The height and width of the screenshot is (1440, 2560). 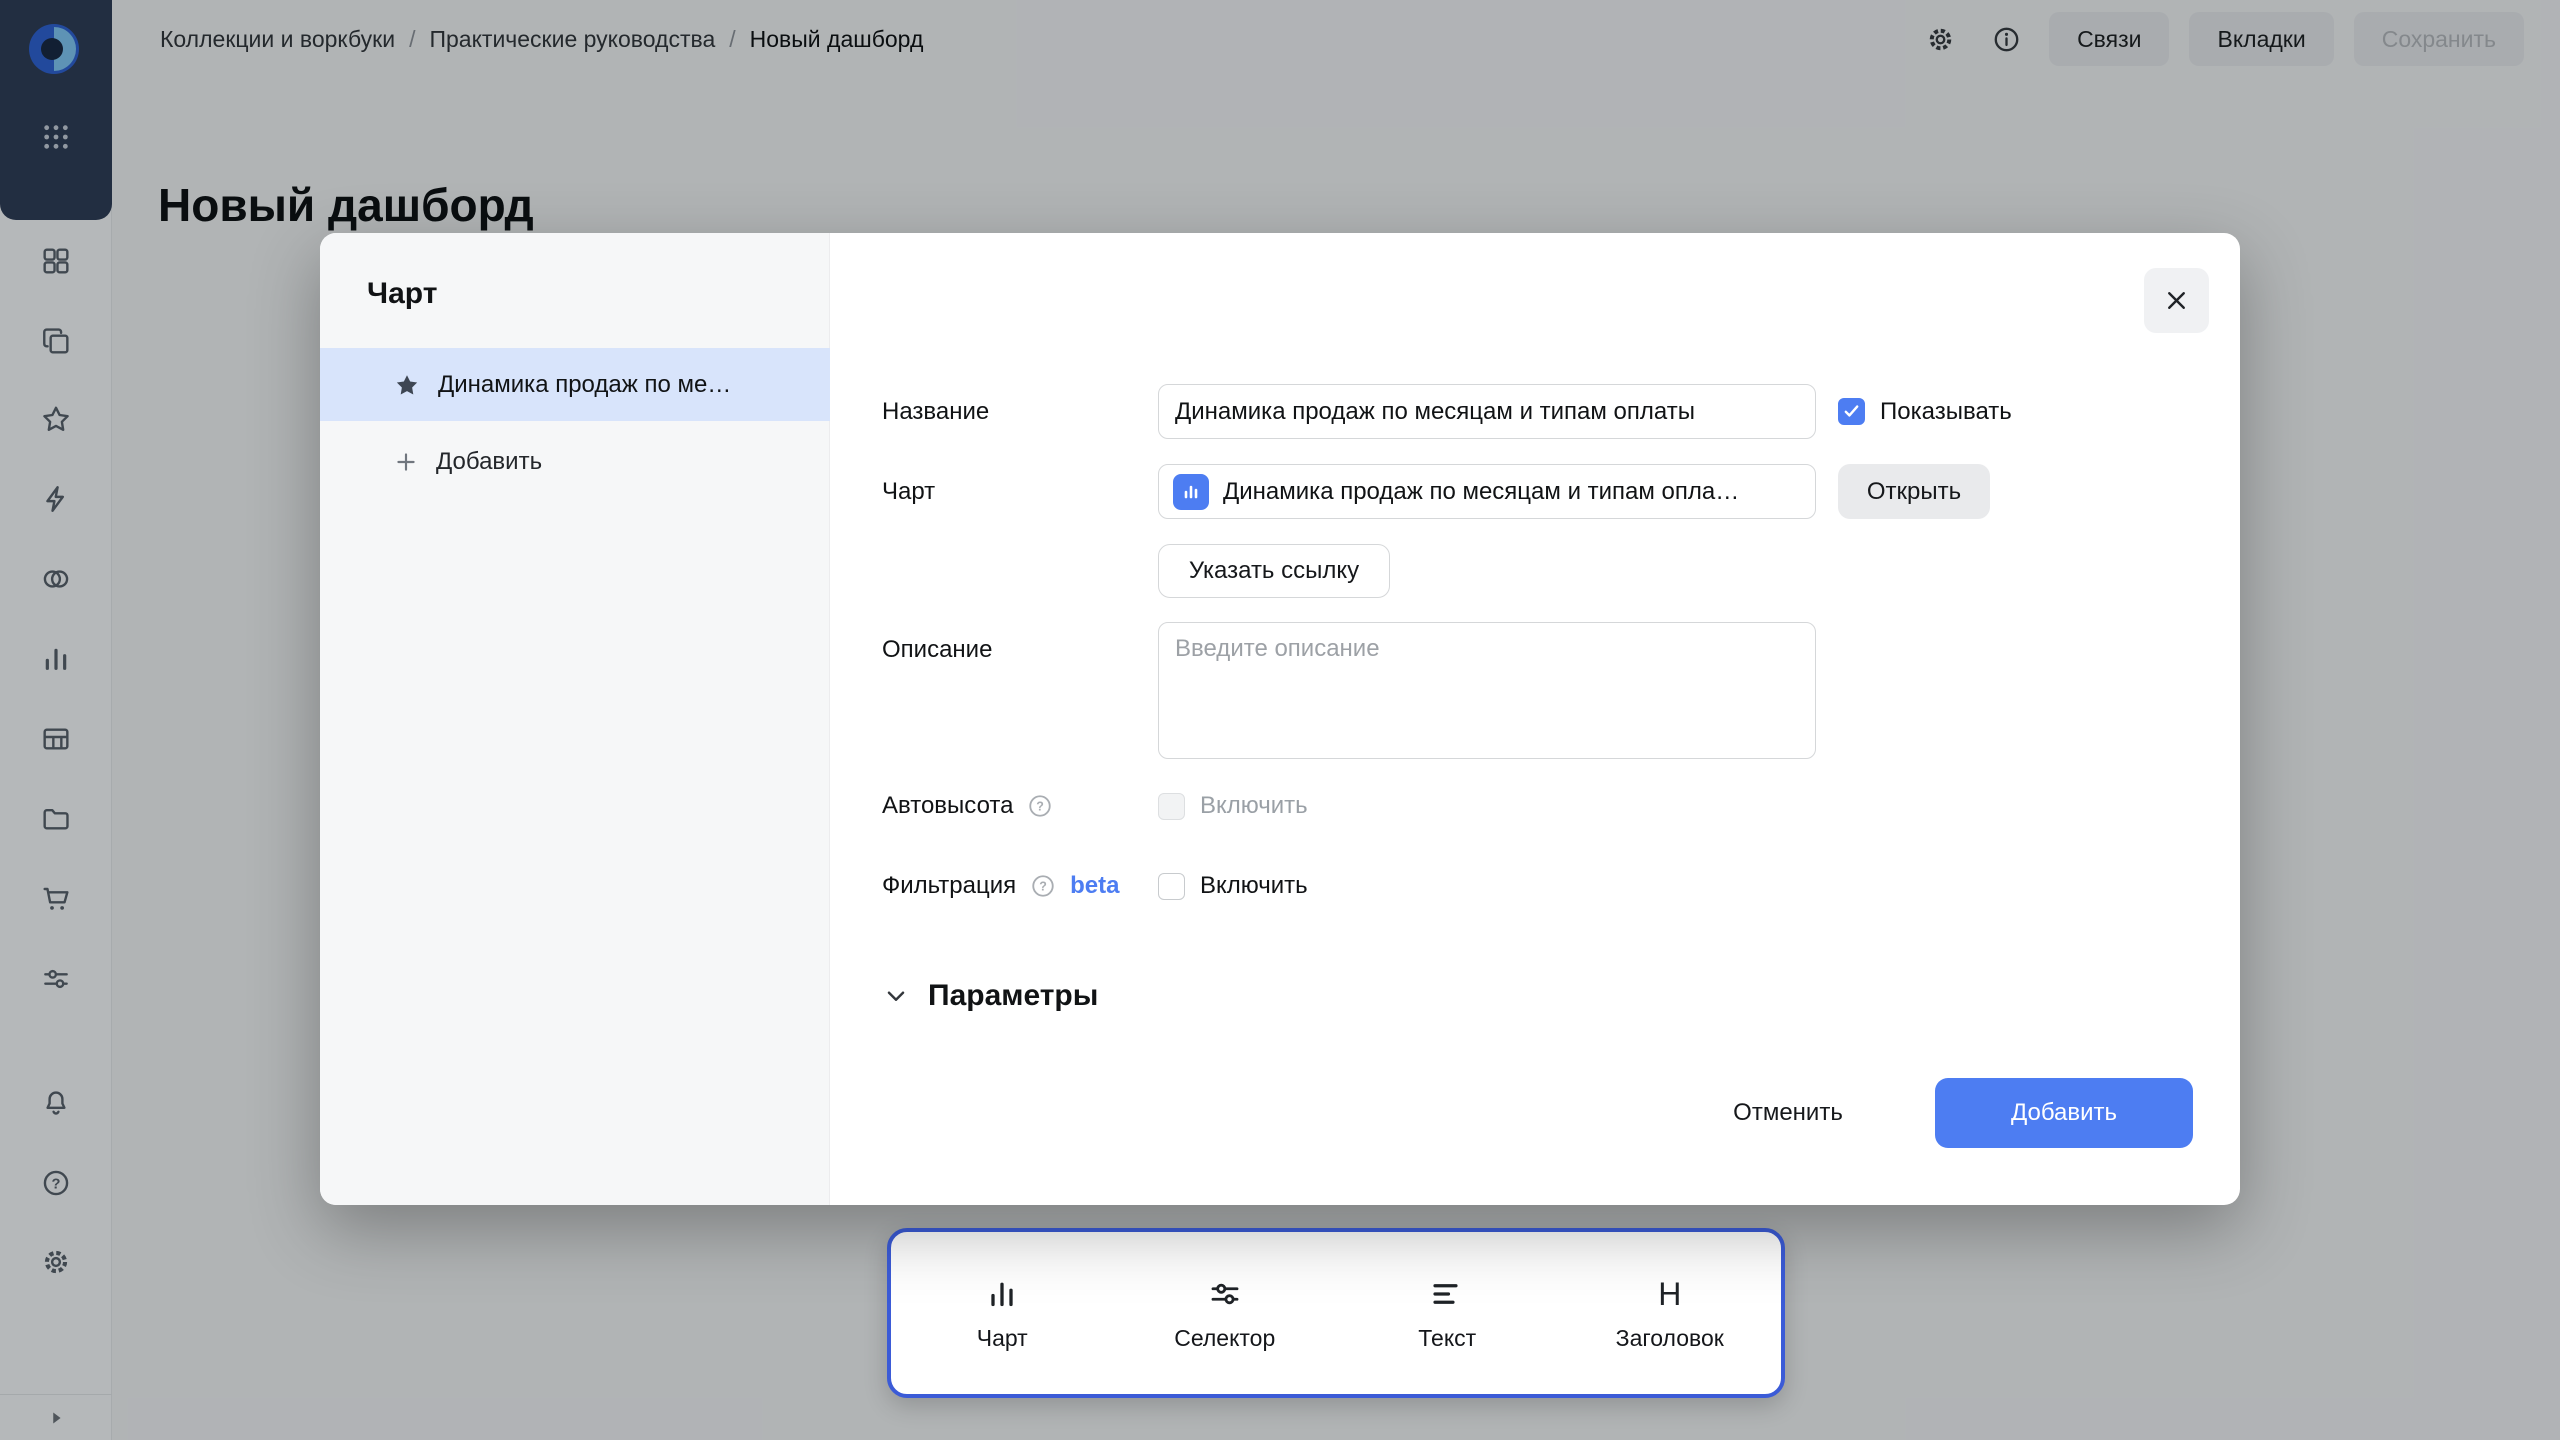 I want to click on filtering-label: Фильтрация ? beta, so click(x=1000, y=886).